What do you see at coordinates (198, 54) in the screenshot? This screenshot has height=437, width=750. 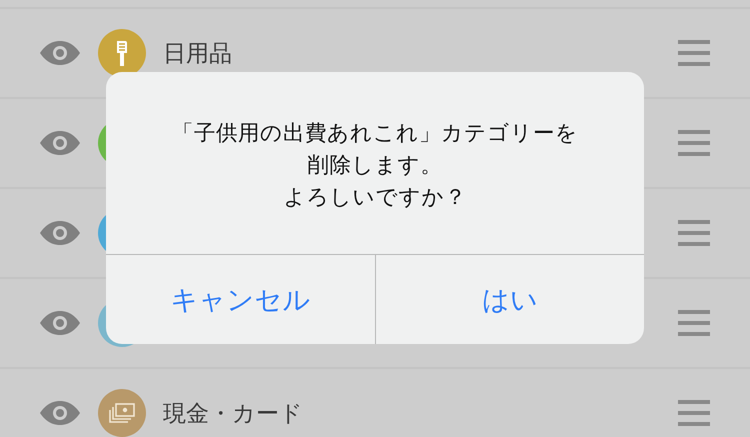 I see `category-name: 日用品` at bounding box center [198, 54].